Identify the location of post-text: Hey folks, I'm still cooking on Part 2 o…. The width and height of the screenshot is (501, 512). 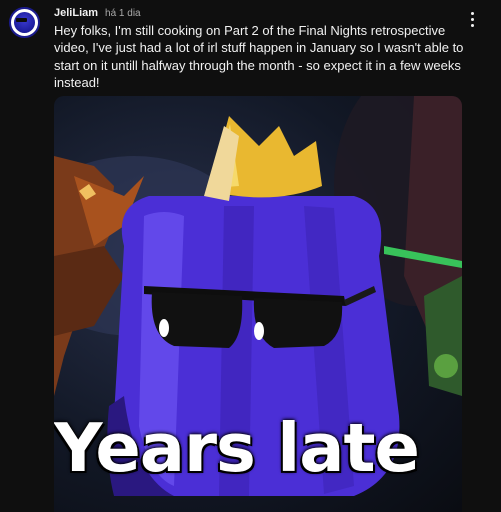
(259, 56).